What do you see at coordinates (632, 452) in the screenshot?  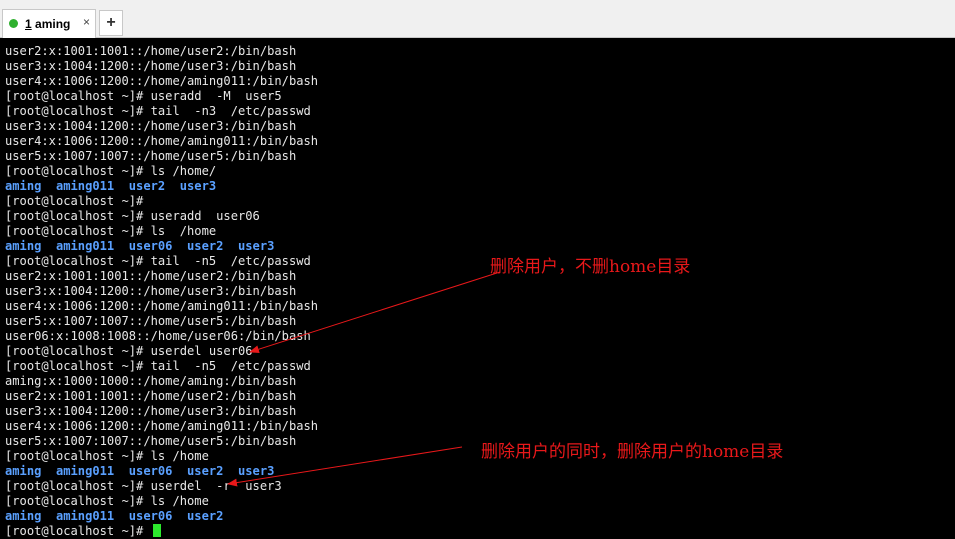 I see `annotation-userdel-r: 删除用户的同时，删除用户的home目录` at bounding box center [632, 452].